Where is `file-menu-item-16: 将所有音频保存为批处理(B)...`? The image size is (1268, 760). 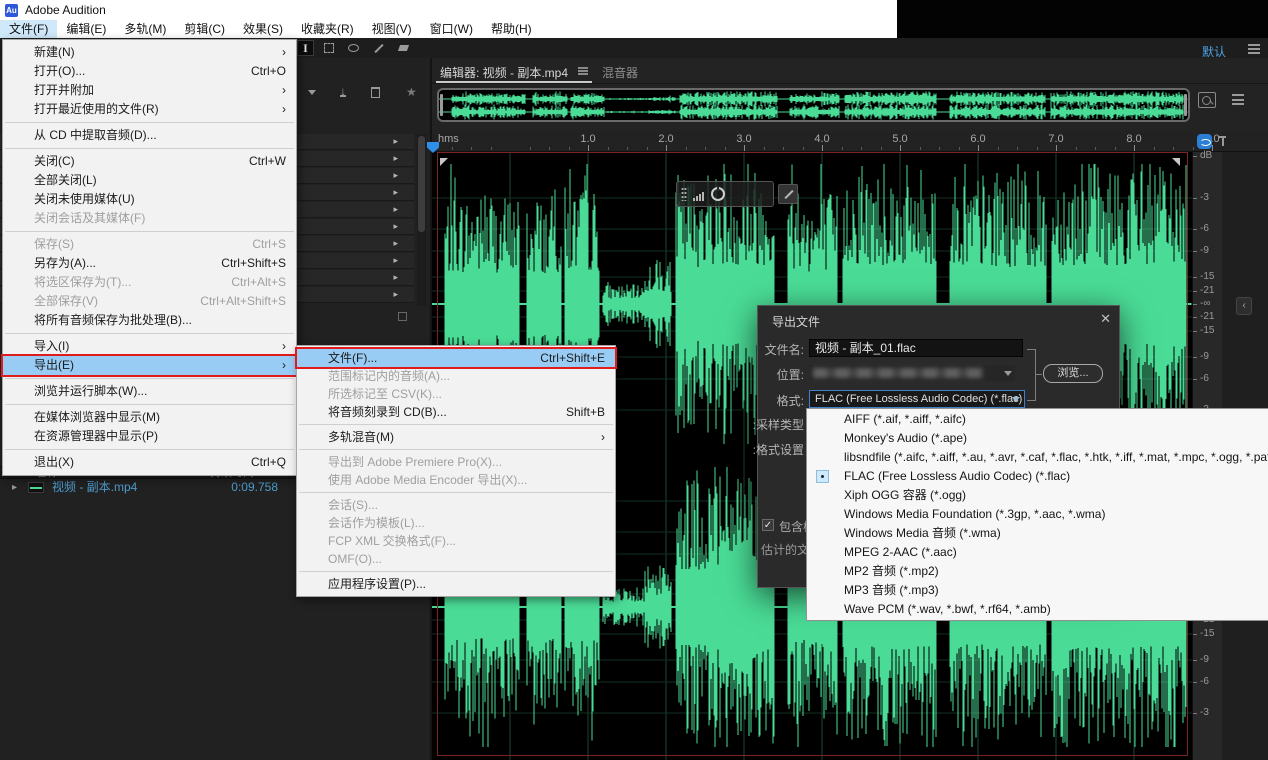
file-menu-item-16: 将所有音频保存为批处理(B)... is located at coordinates (149, 320).